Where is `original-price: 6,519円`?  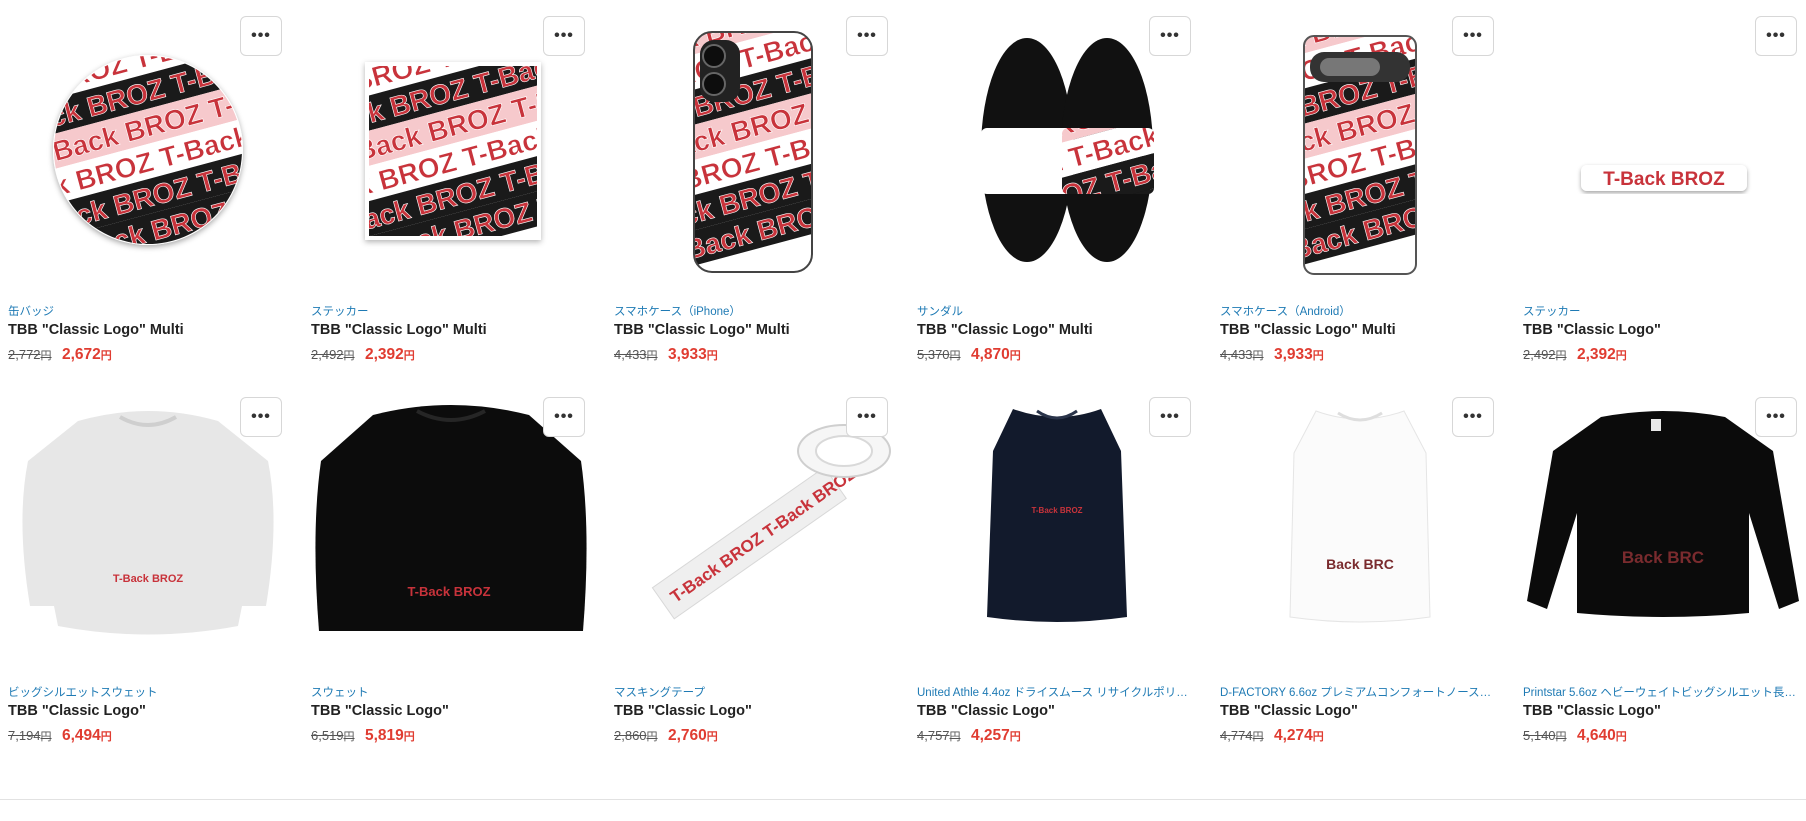 original-price: 6,519円 is located at coordinates (333, 735).